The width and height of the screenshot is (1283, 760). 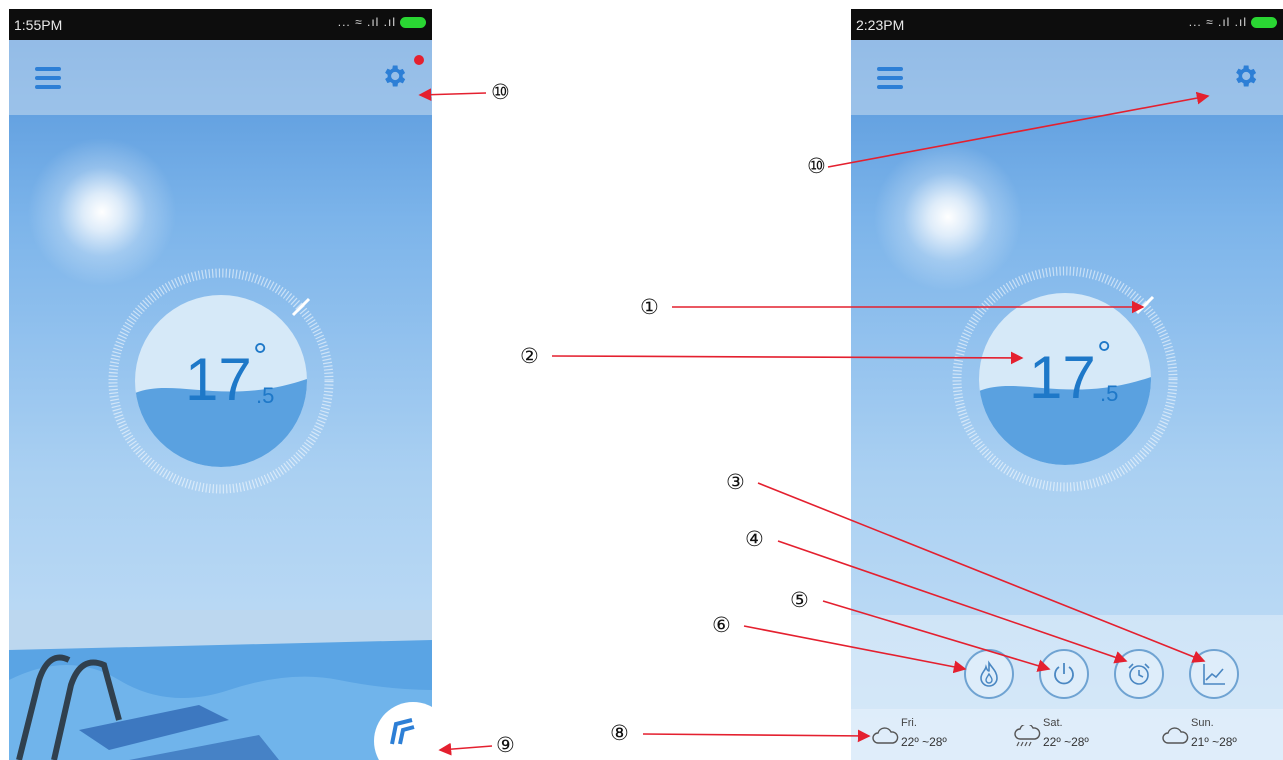 What do you see at coordinates (721, 625) in the screenshot?
I see `callout-6: ⑥` at bounding box center [721, 625].